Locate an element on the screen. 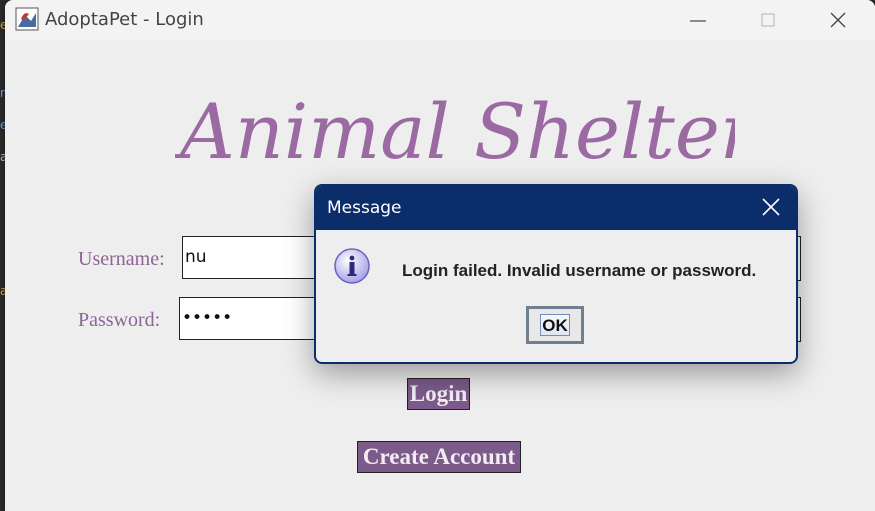 This screenshot has height=511, width=875. maximize-button is located at coordinates (768, 20).